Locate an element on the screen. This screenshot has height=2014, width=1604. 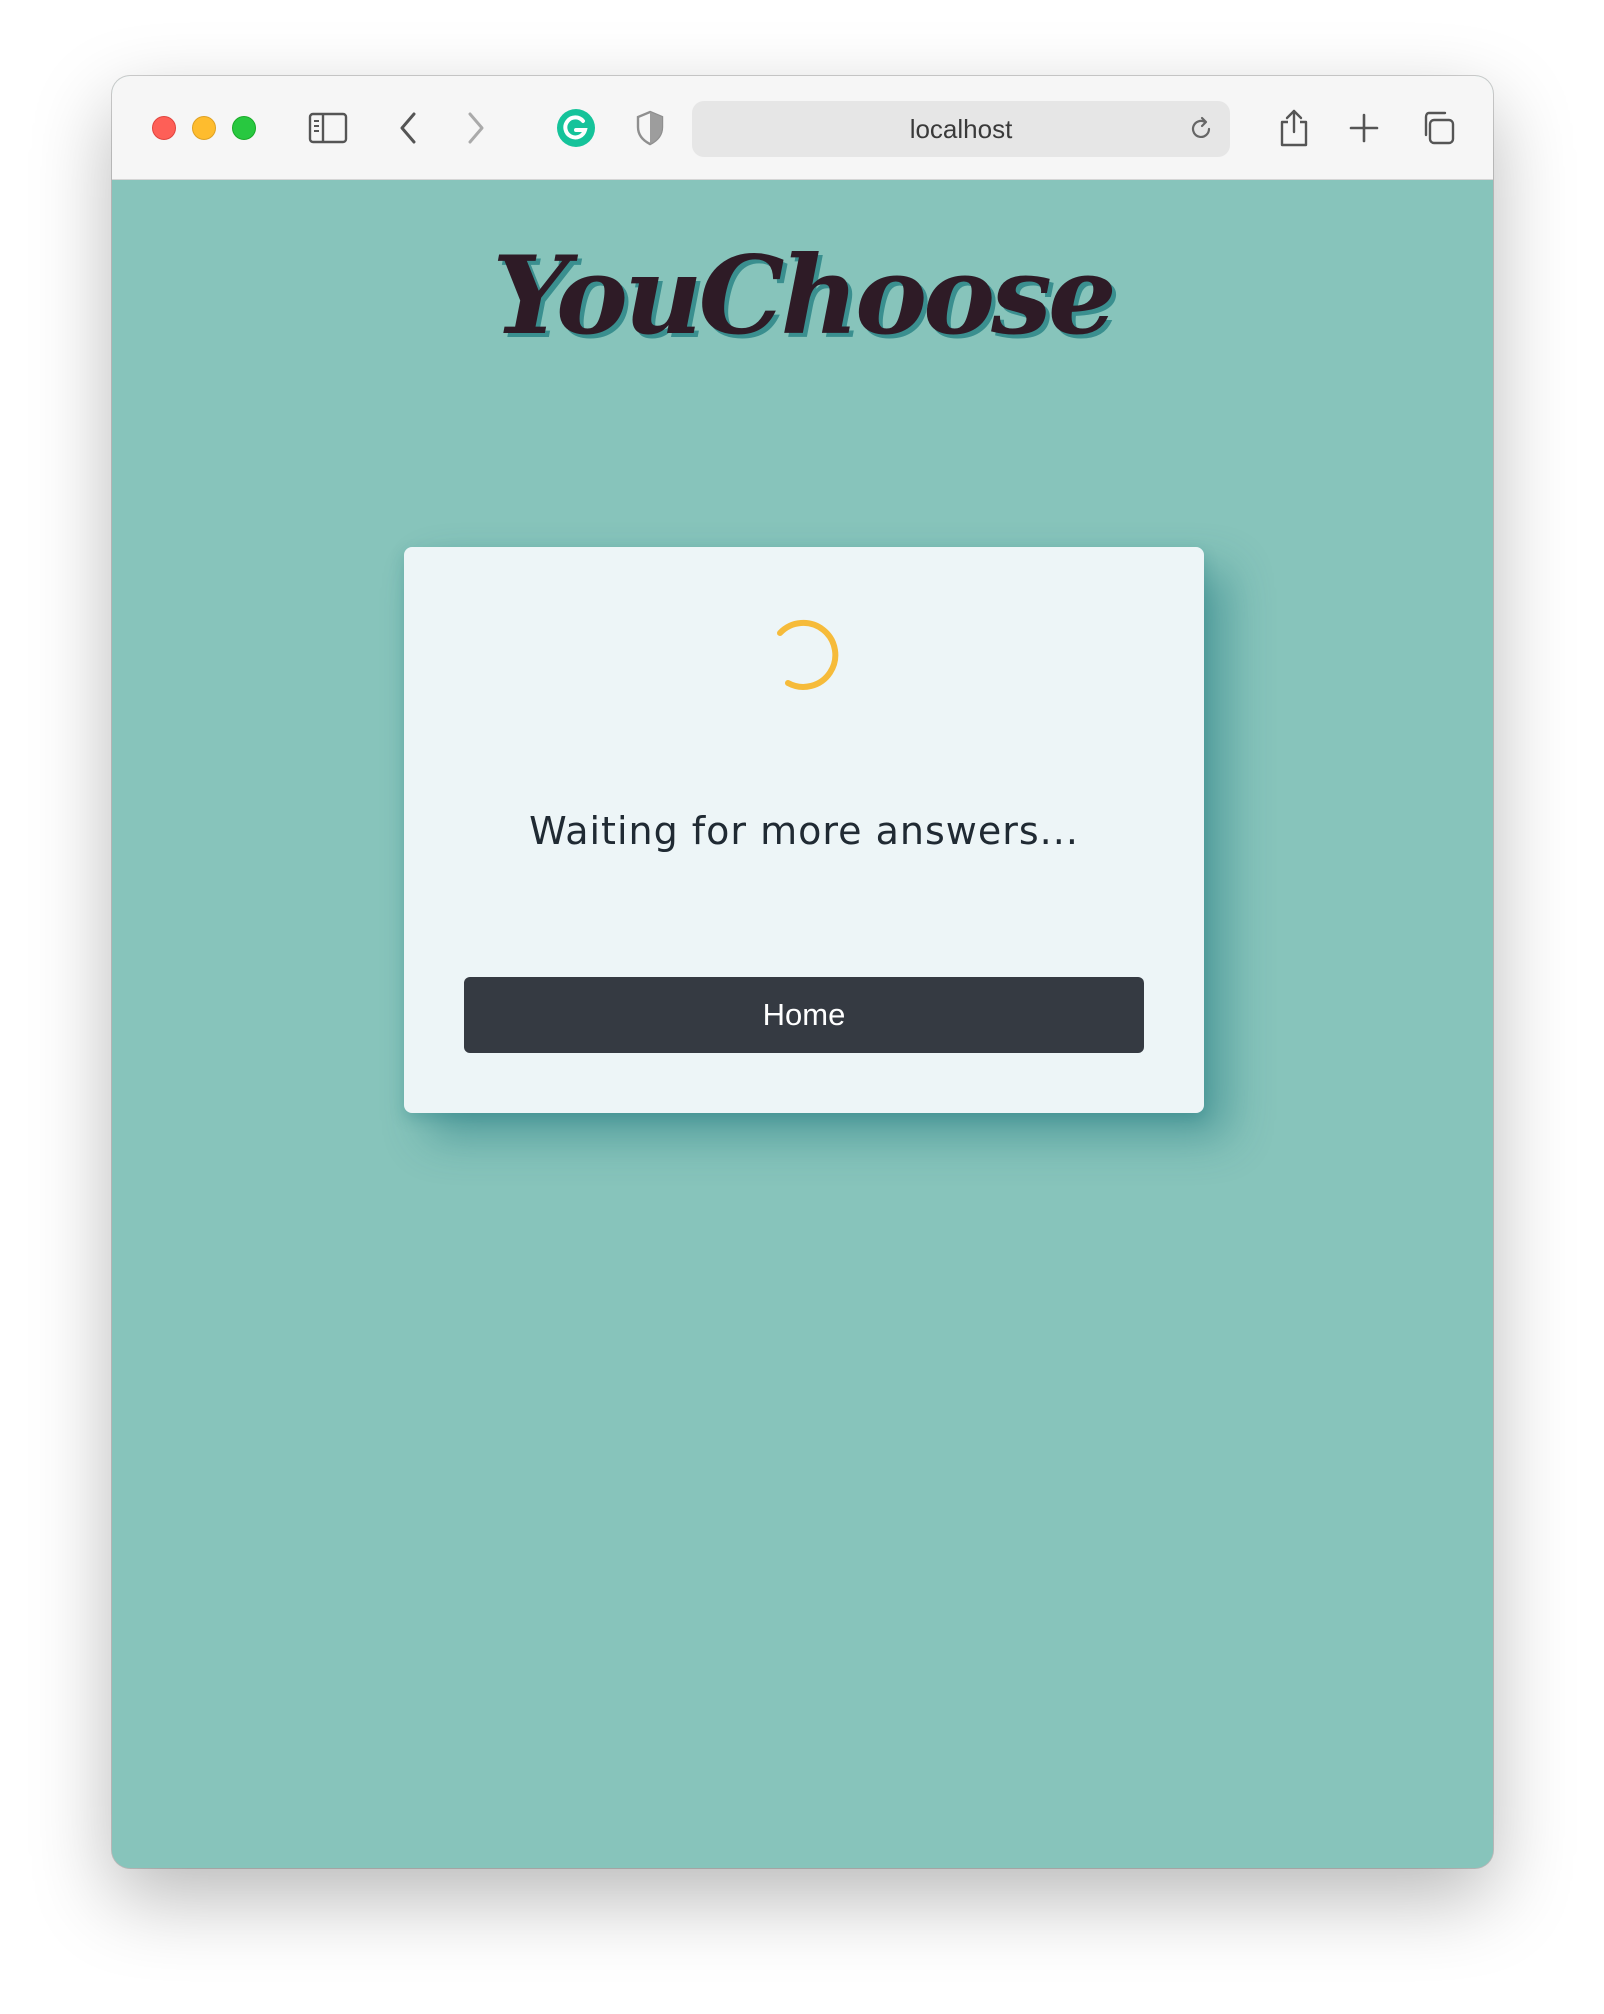
app-logo: YouChoose is located at coordinates (804, 296).